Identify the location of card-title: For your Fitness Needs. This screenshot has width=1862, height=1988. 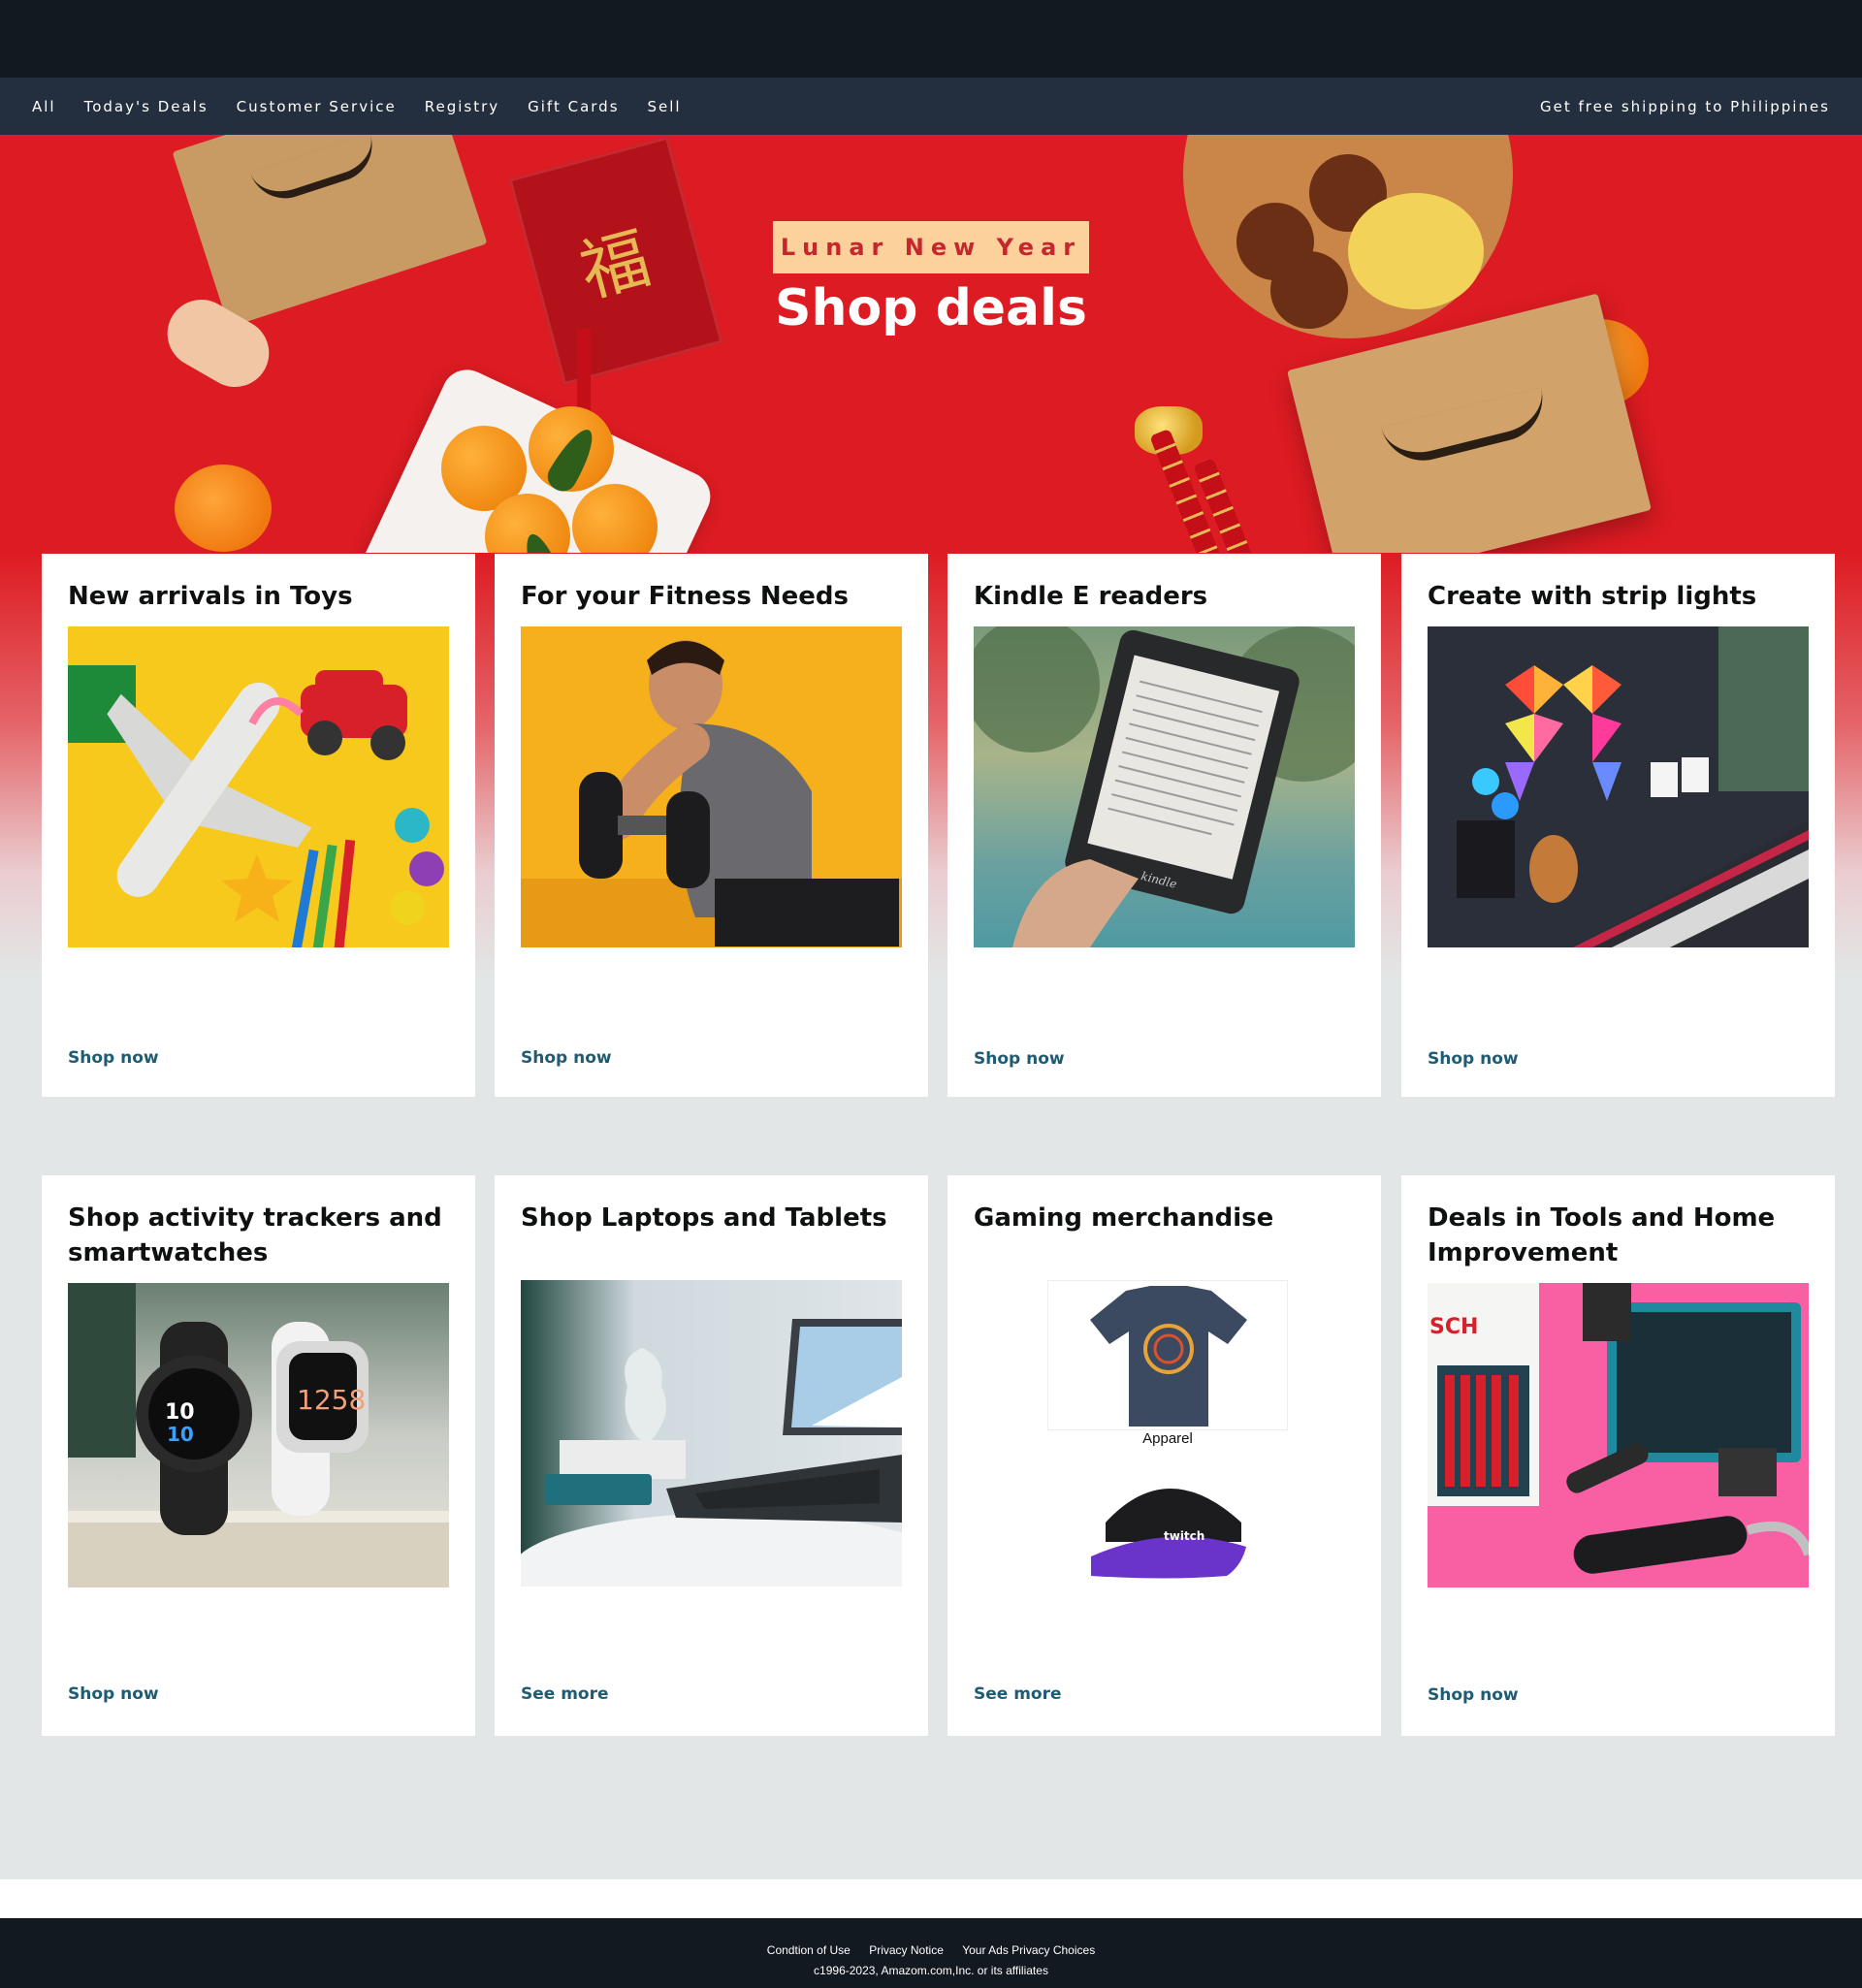
(685, 596).